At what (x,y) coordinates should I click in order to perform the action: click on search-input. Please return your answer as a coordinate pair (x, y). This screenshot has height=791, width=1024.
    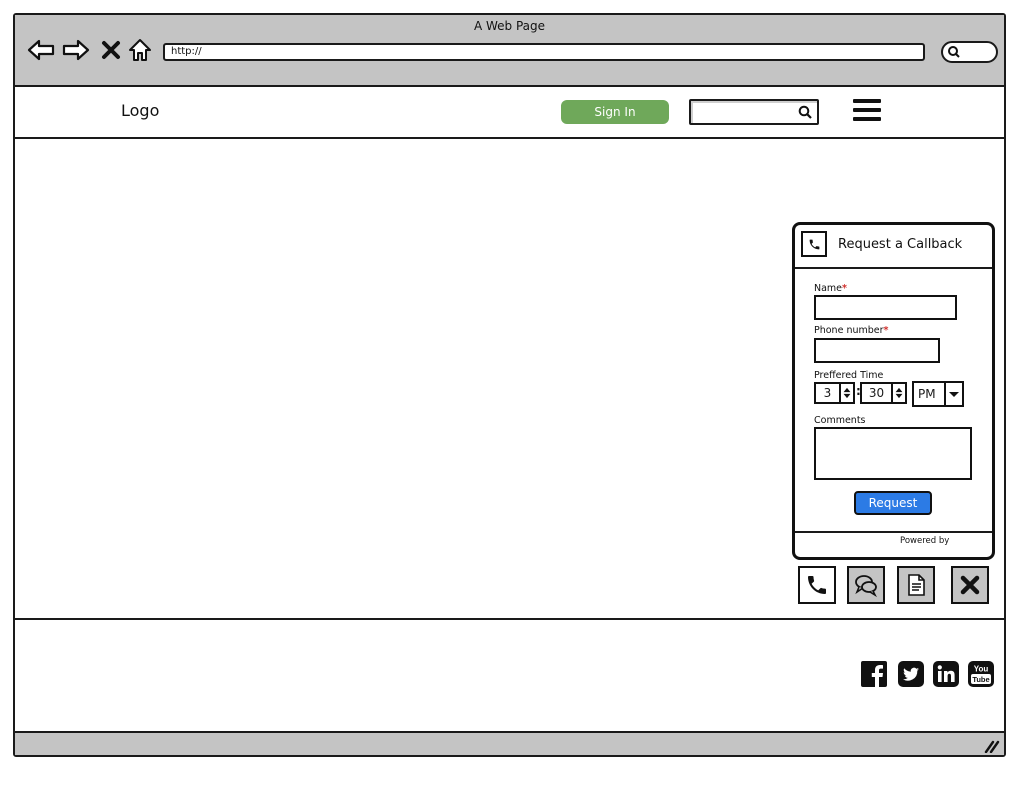
    Looking at the image, I should click on (754, 112).